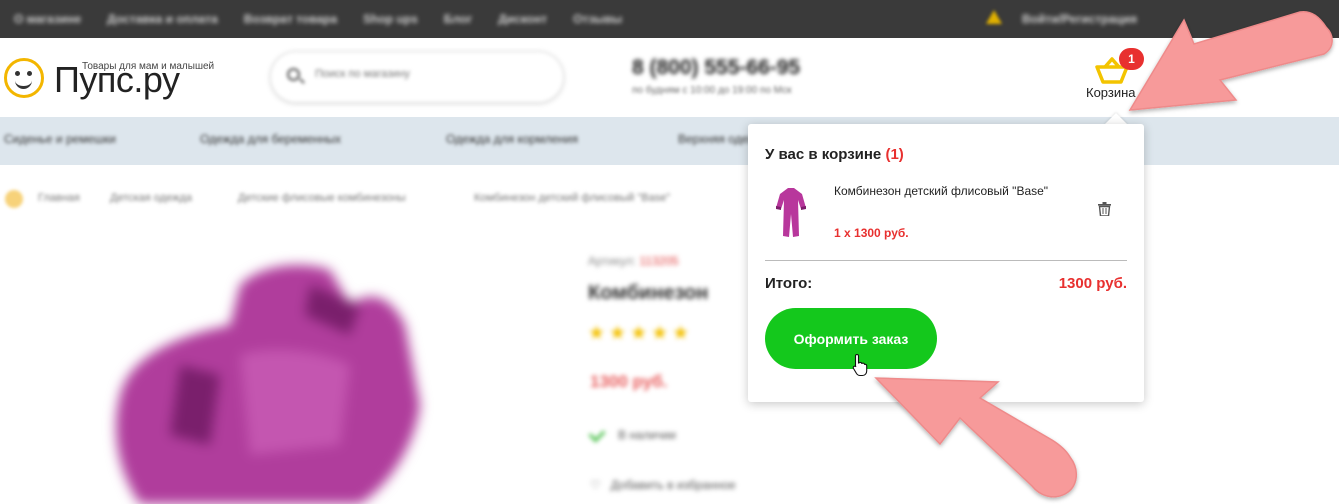 This screenshot has width=1339, height=504. I want to click on search-icon, so click(293, 74).